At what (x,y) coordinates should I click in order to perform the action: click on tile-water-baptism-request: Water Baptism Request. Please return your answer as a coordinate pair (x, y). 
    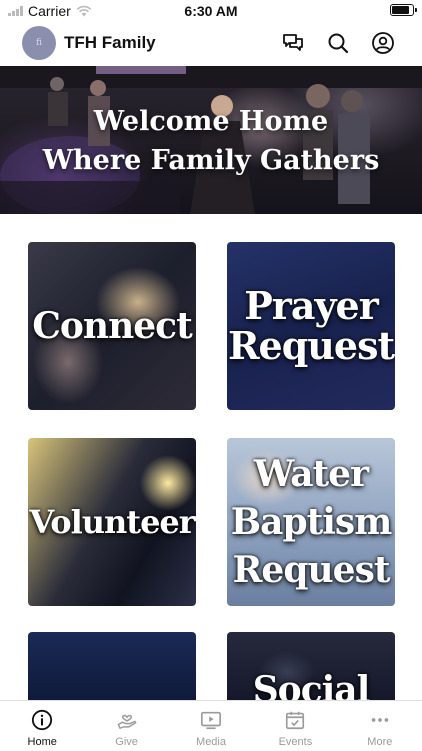
    Looking at the image, I should click on (311, 522).